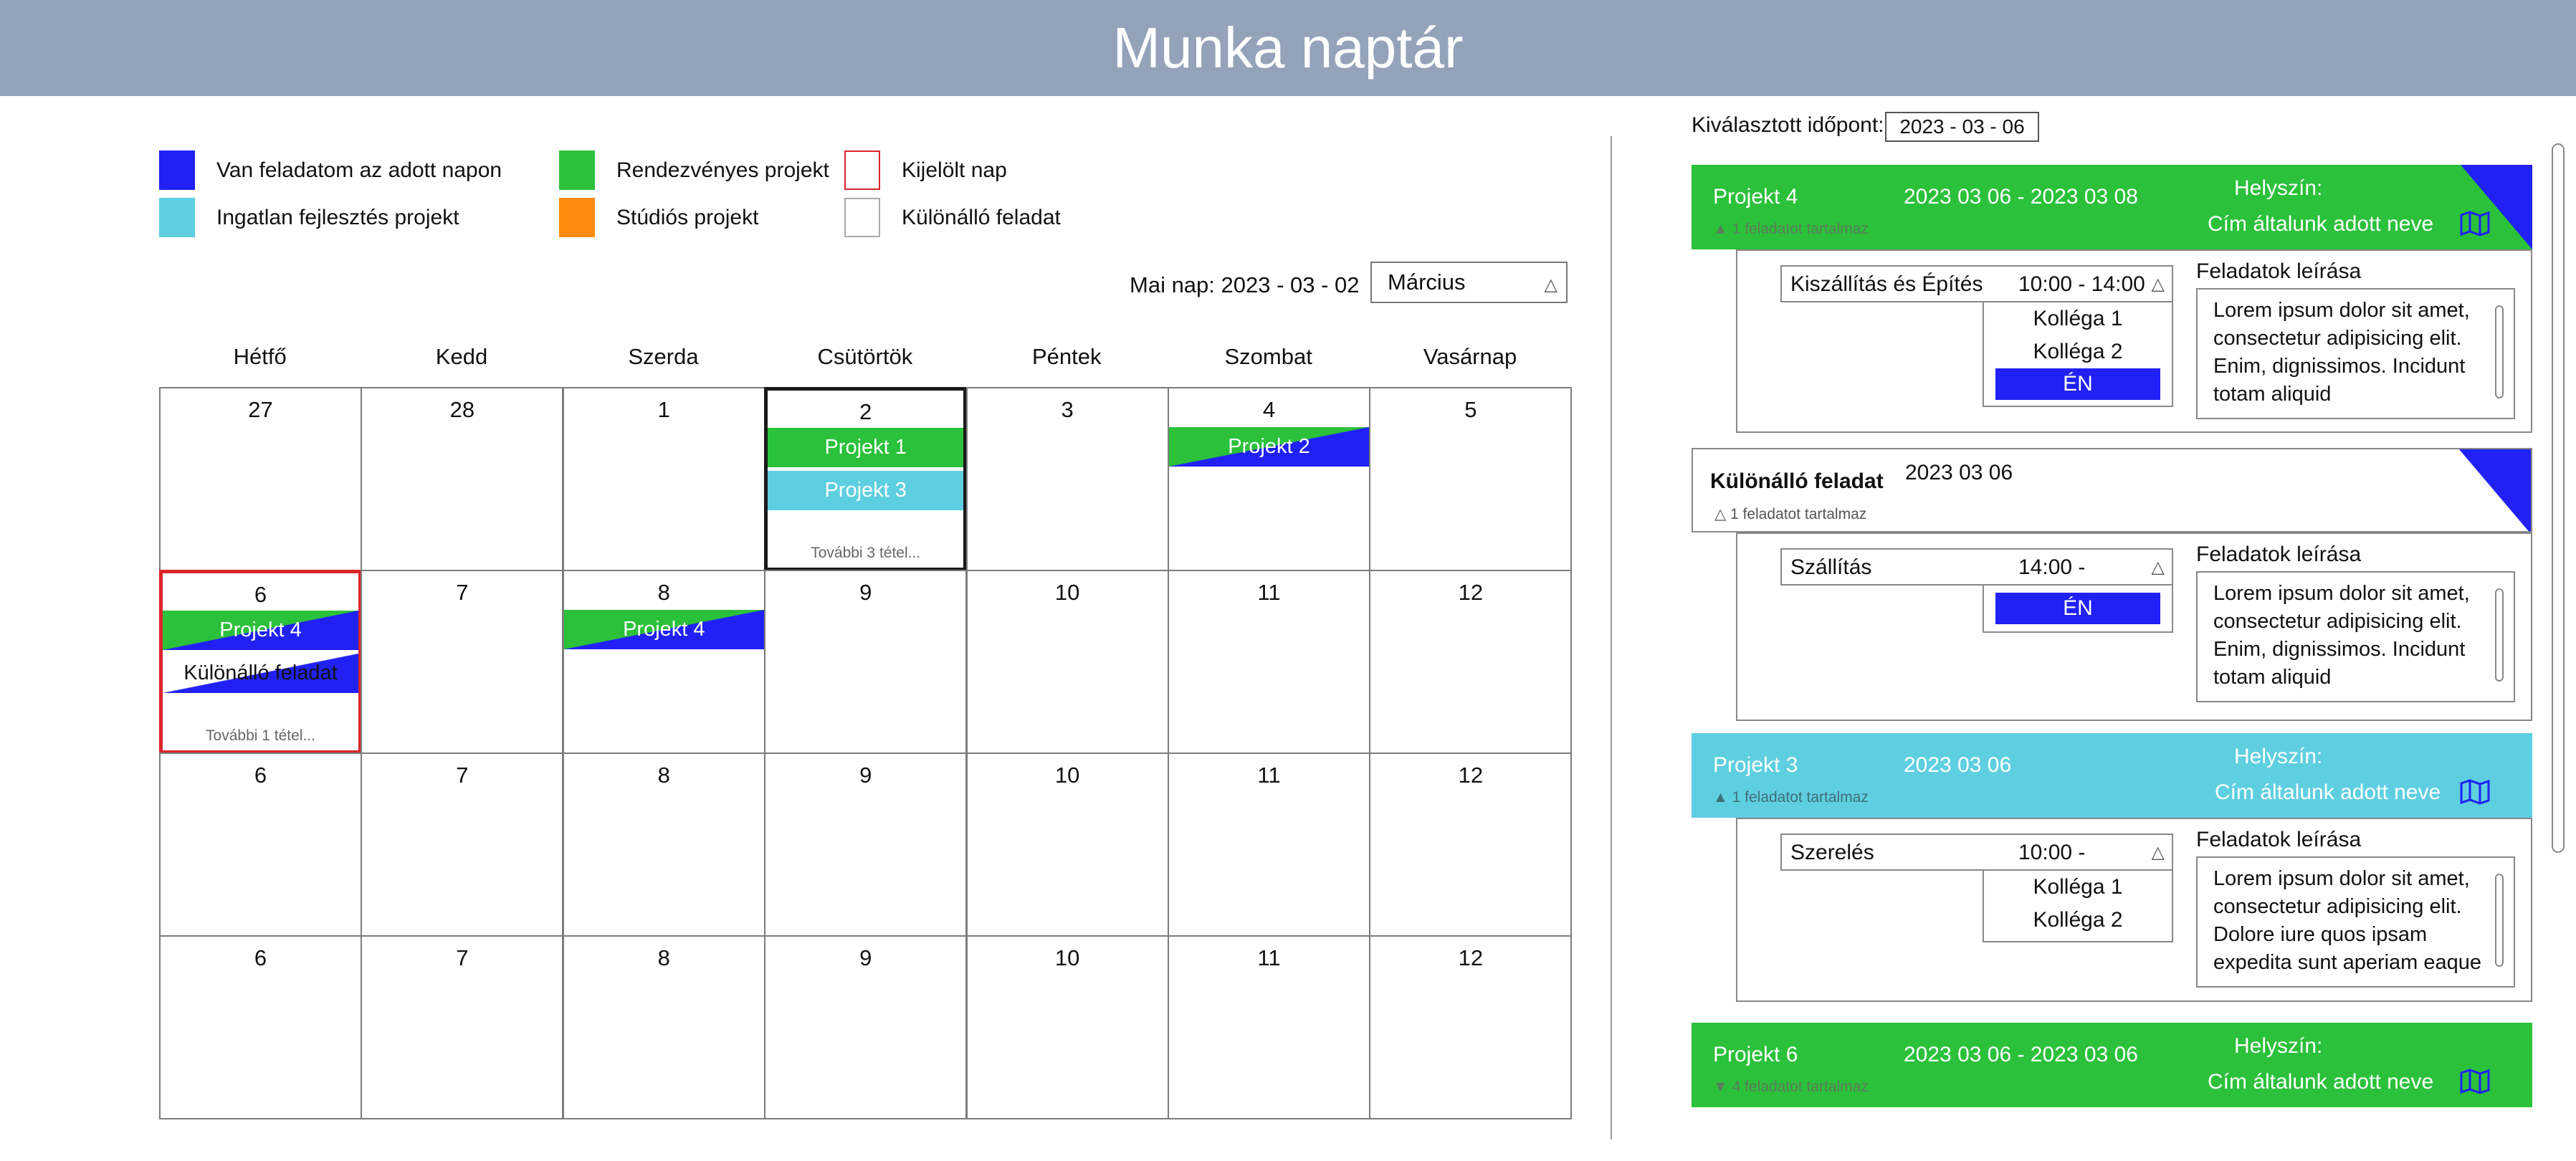 The image size is (2576, 1161). Describe the element at coordinates (1067, 592) in the screenshot. I see `day-number: 10` at that location.